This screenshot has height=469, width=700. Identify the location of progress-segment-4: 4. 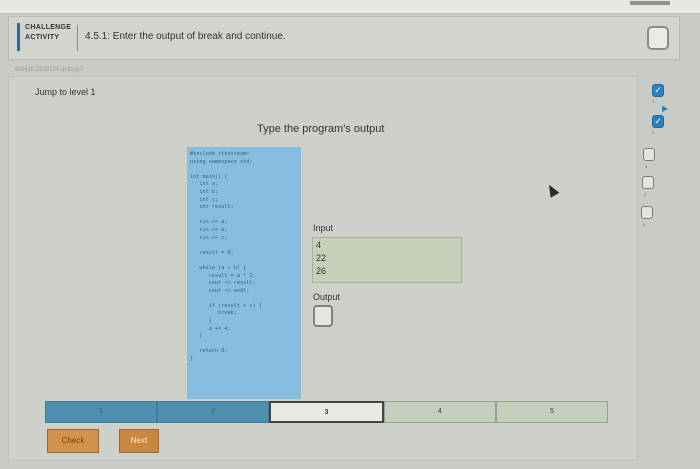
(439, 412).